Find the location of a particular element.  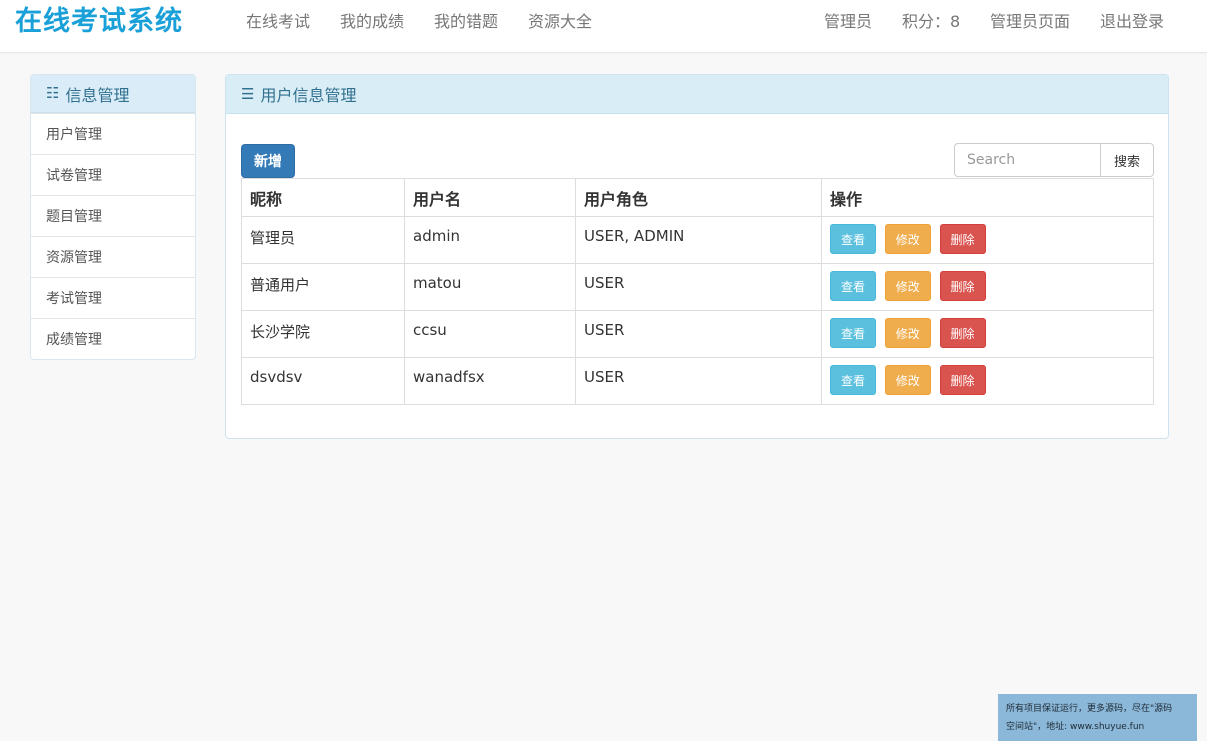

cell-nickname: 管理员 is located at coordinates (323, 240).